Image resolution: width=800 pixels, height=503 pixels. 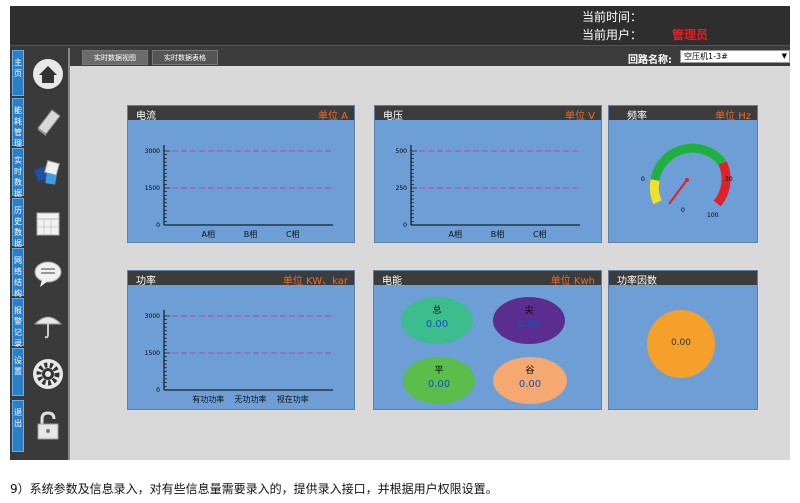 What do you see at coordinates (48, 274) in the screenshot?
I see `chat-bubble-icon` at bounding box center [48, 274].